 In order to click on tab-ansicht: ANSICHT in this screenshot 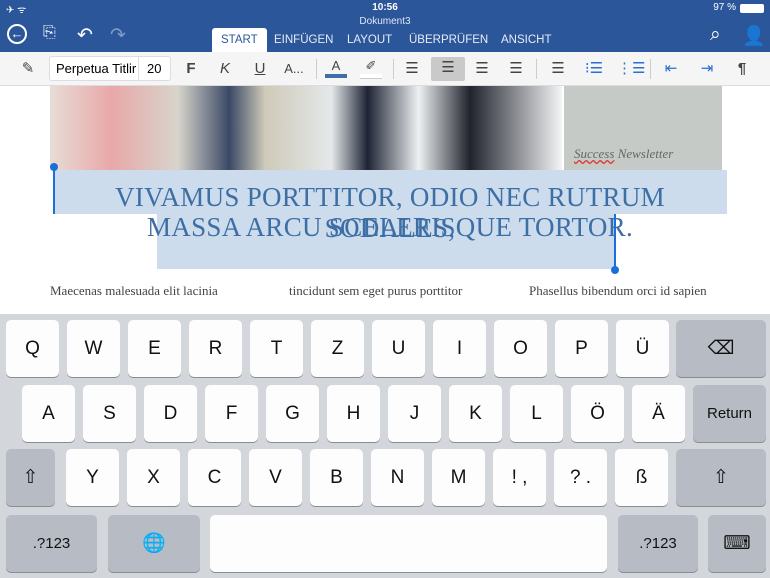, I will do `click(526, 40)`.